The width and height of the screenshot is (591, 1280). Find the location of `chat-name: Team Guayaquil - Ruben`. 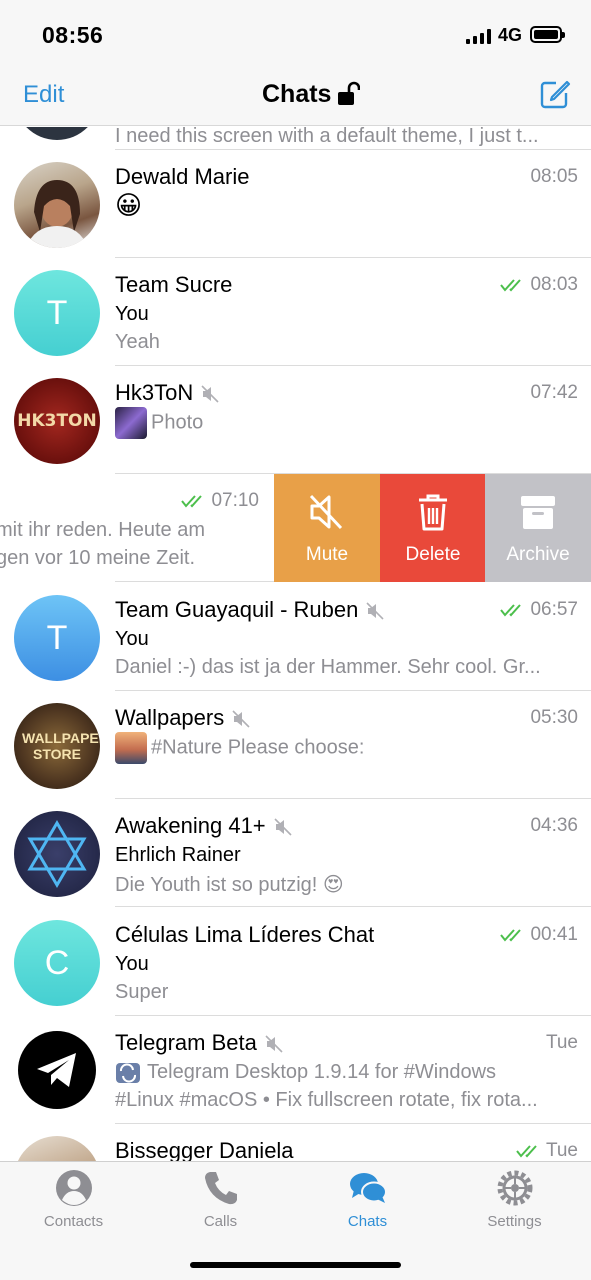

chat-name: Team Guayaquil - Ruben is located at coordinates (249, 610).